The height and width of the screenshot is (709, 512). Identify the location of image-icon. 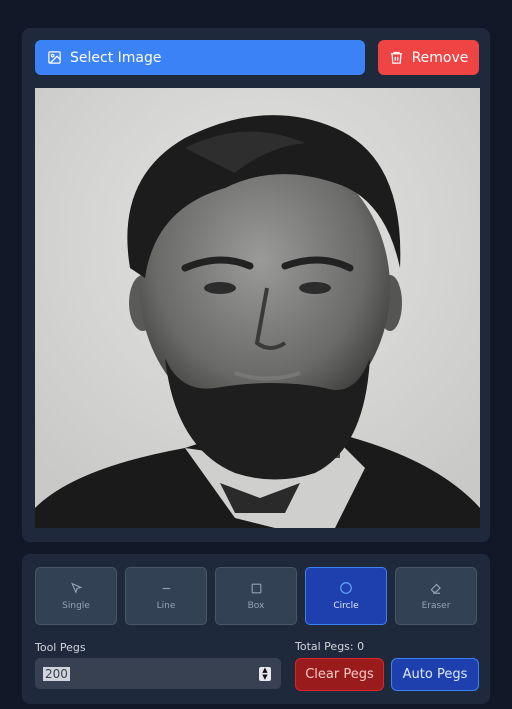
(54, 57).